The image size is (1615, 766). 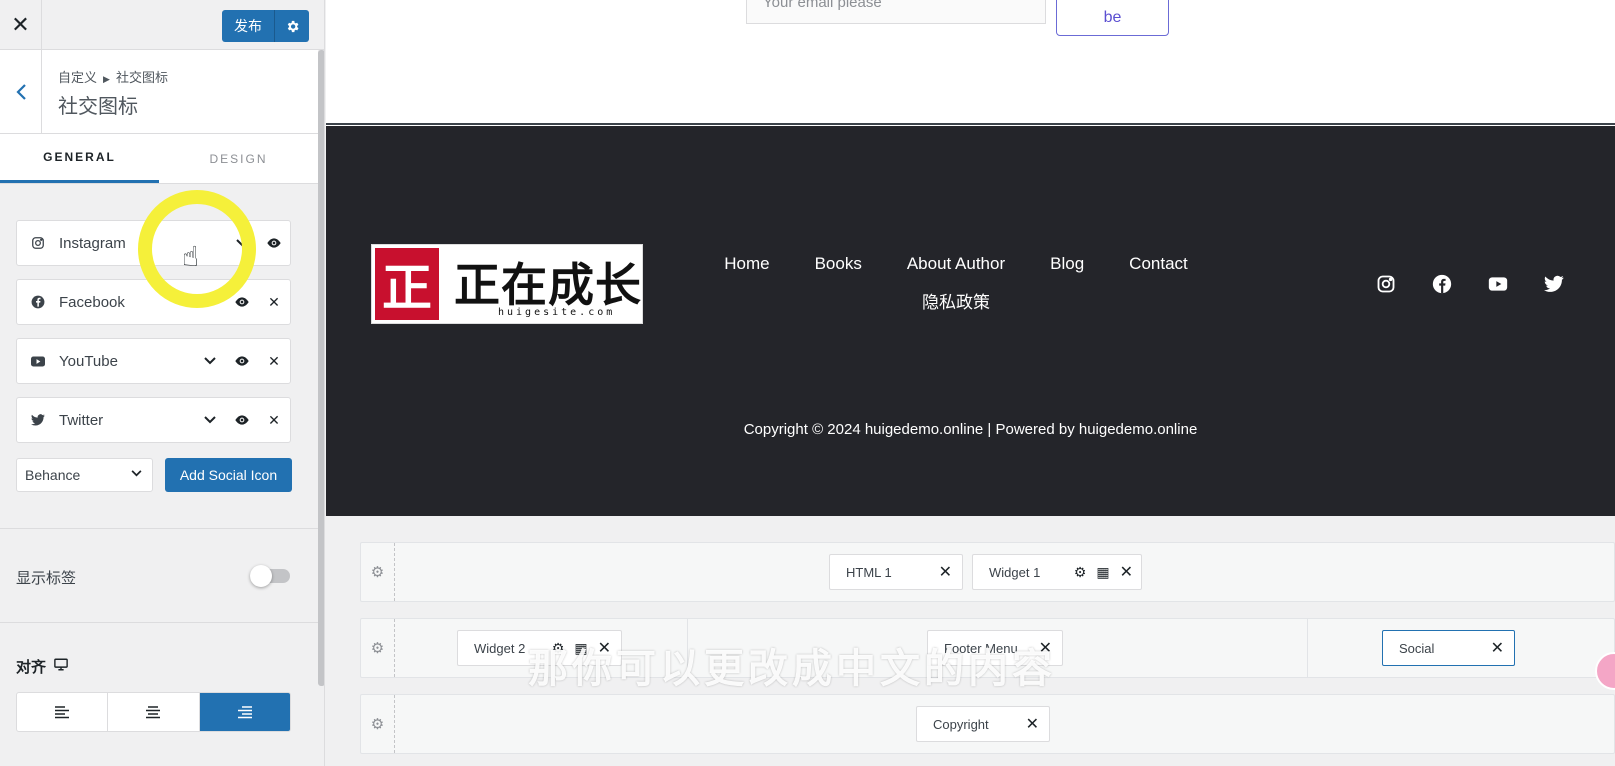 I want to click on alignment-button-group, so click(x=153, y=712).